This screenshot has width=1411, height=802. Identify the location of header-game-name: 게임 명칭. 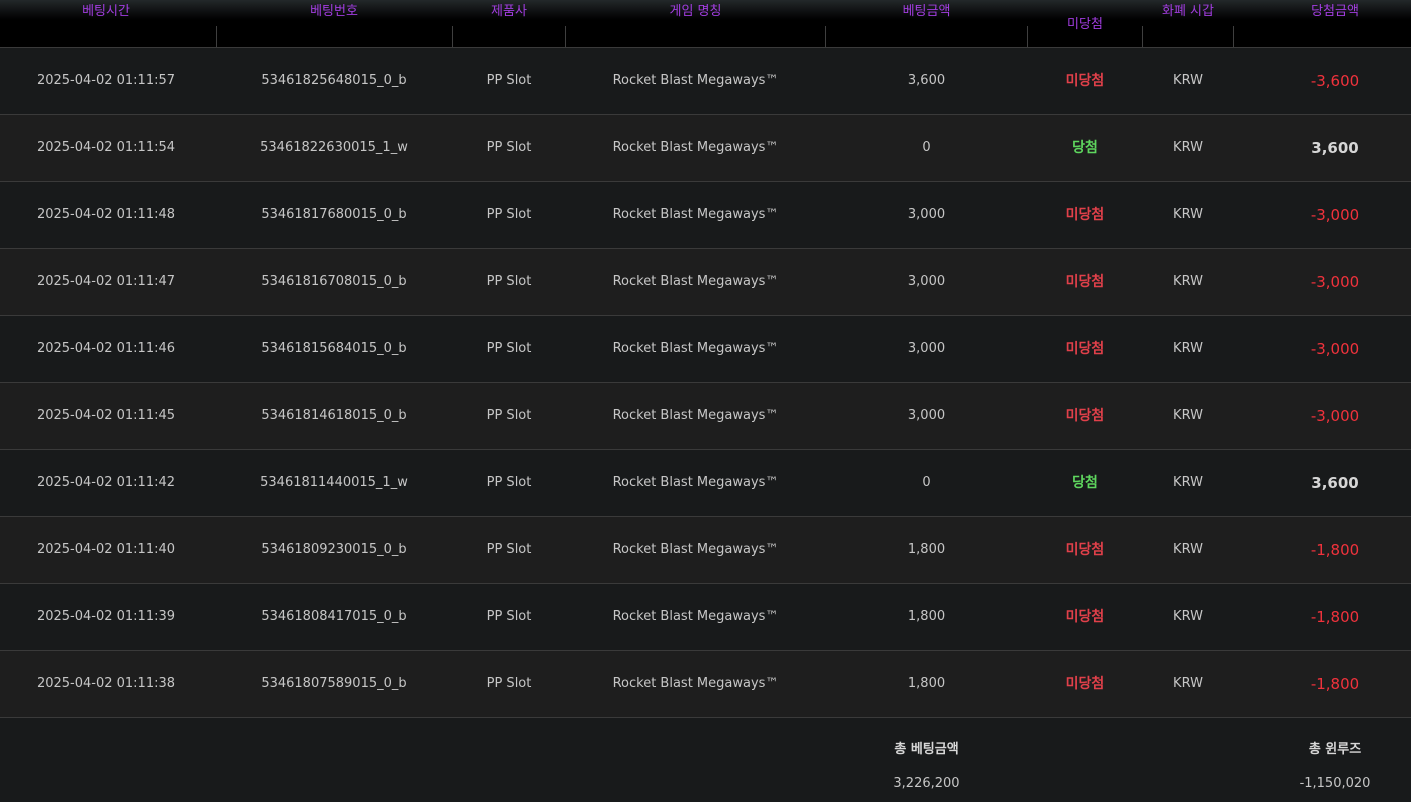
(695, 23).